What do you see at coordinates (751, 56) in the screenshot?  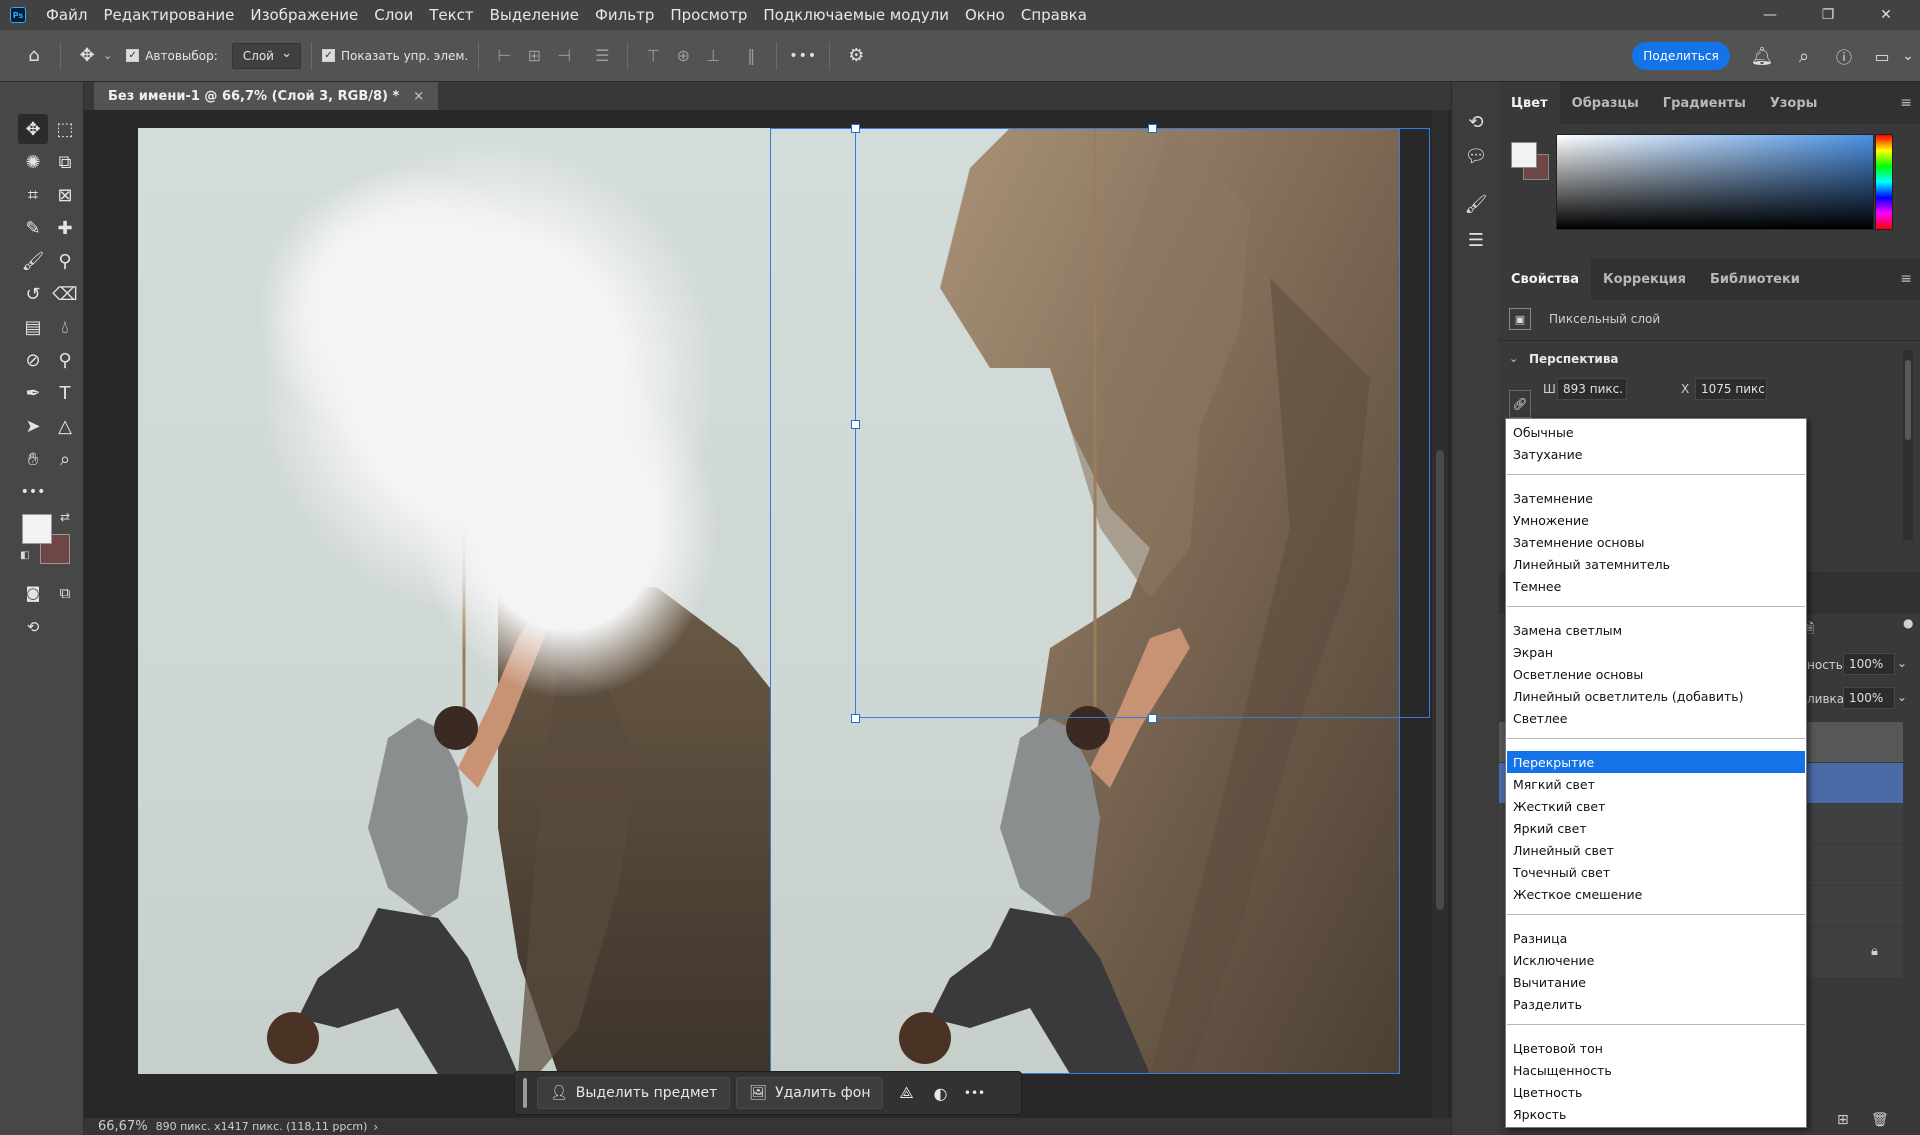 I see `distribute-v-icon: ‖` at bounding box center [751, 56].